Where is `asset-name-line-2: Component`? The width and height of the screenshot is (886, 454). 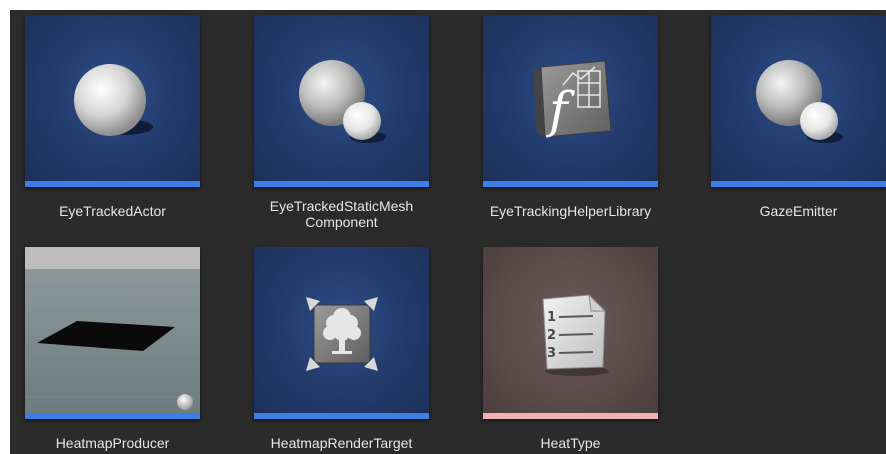 asset-name-line-2: Component is located at coordinates (341, 222).